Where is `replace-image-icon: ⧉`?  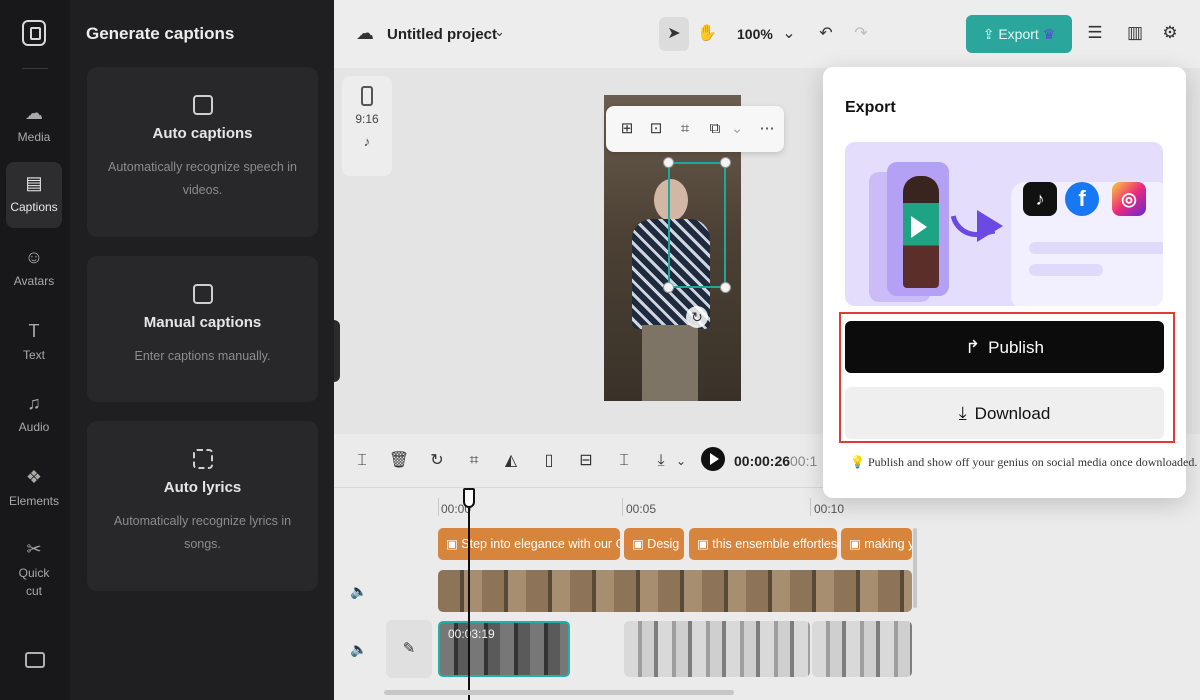 replace-image-icon: ⧉ is located at coordinates (715, 129).